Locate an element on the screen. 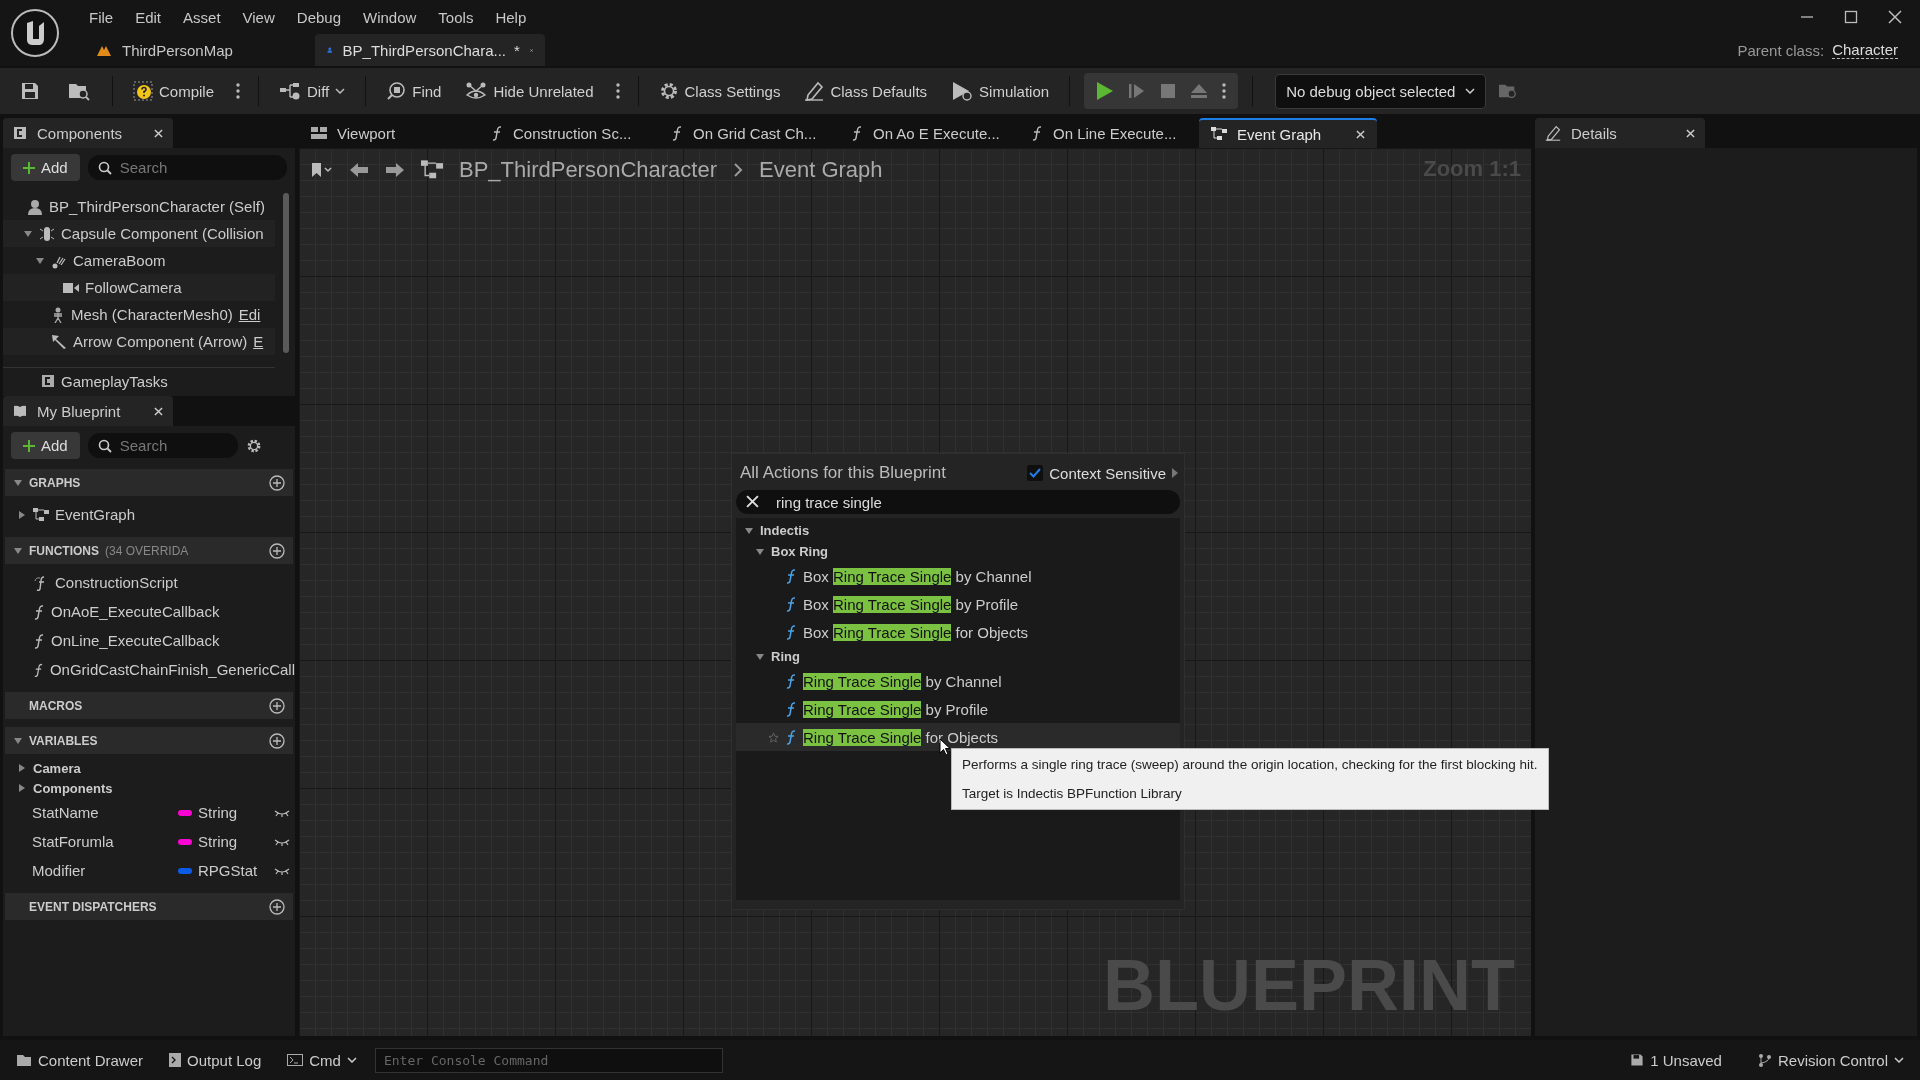 The height and width of the screenshot is (1080, 1920). simulation-button: Simulation is located at coordinates (1000, 91).